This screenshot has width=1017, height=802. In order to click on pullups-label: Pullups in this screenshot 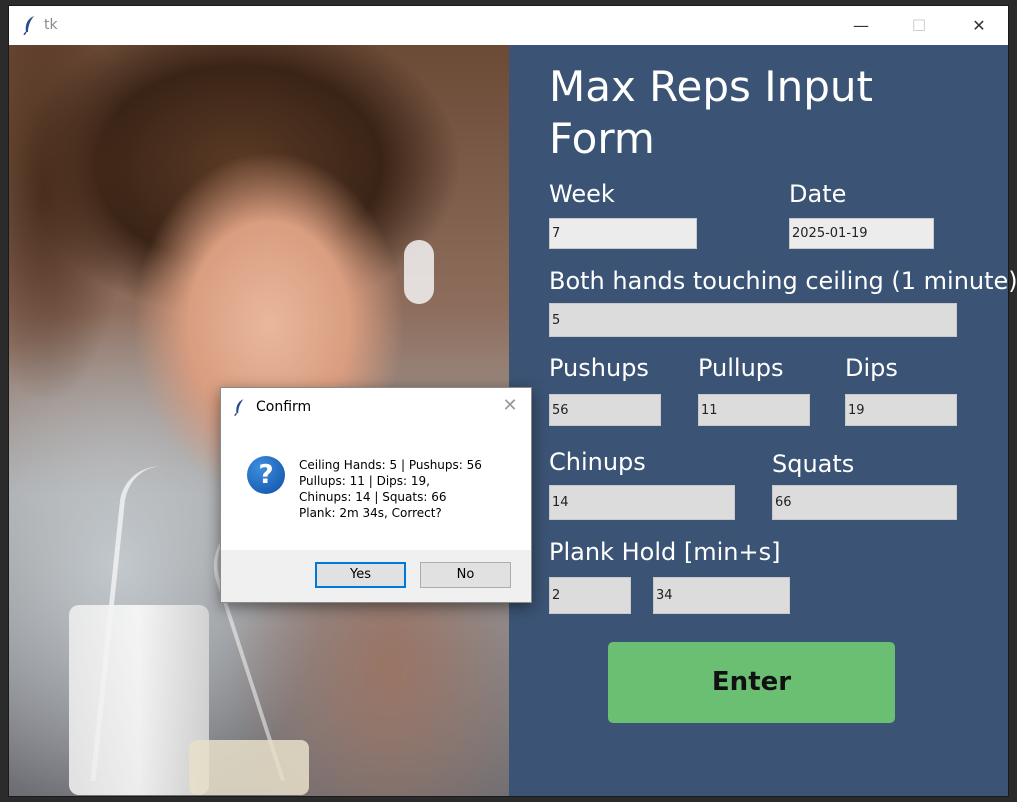, I will do `click(741, 368)`.